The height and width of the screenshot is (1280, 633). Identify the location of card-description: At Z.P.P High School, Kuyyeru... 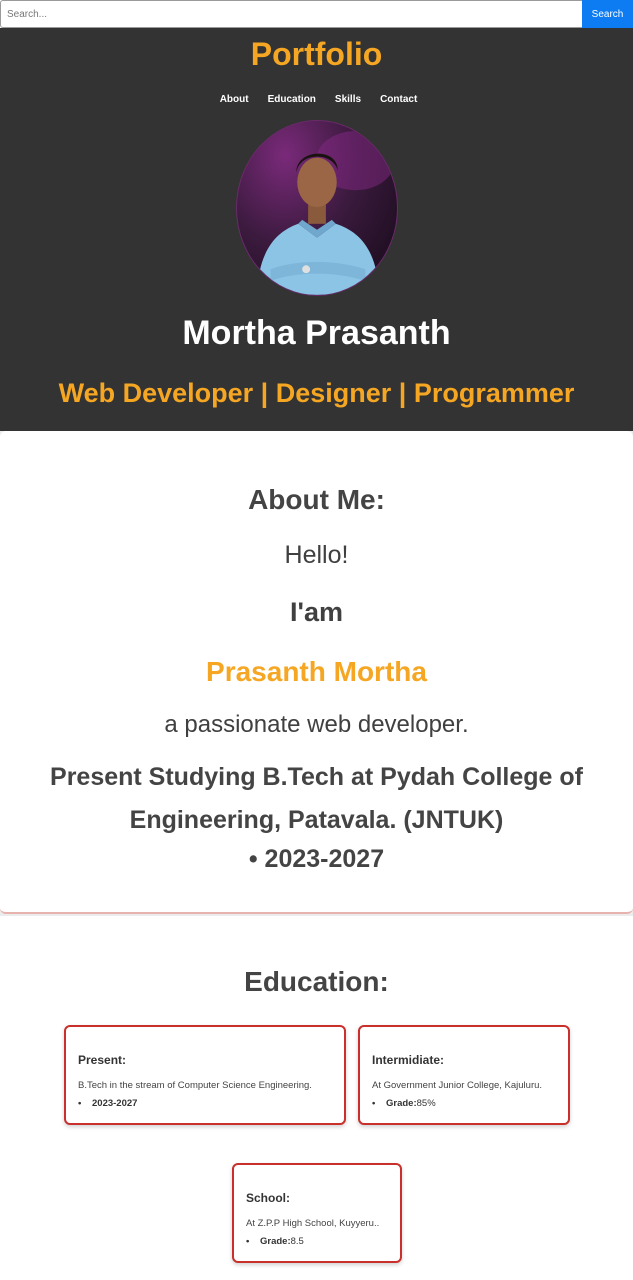
(313, 1223).